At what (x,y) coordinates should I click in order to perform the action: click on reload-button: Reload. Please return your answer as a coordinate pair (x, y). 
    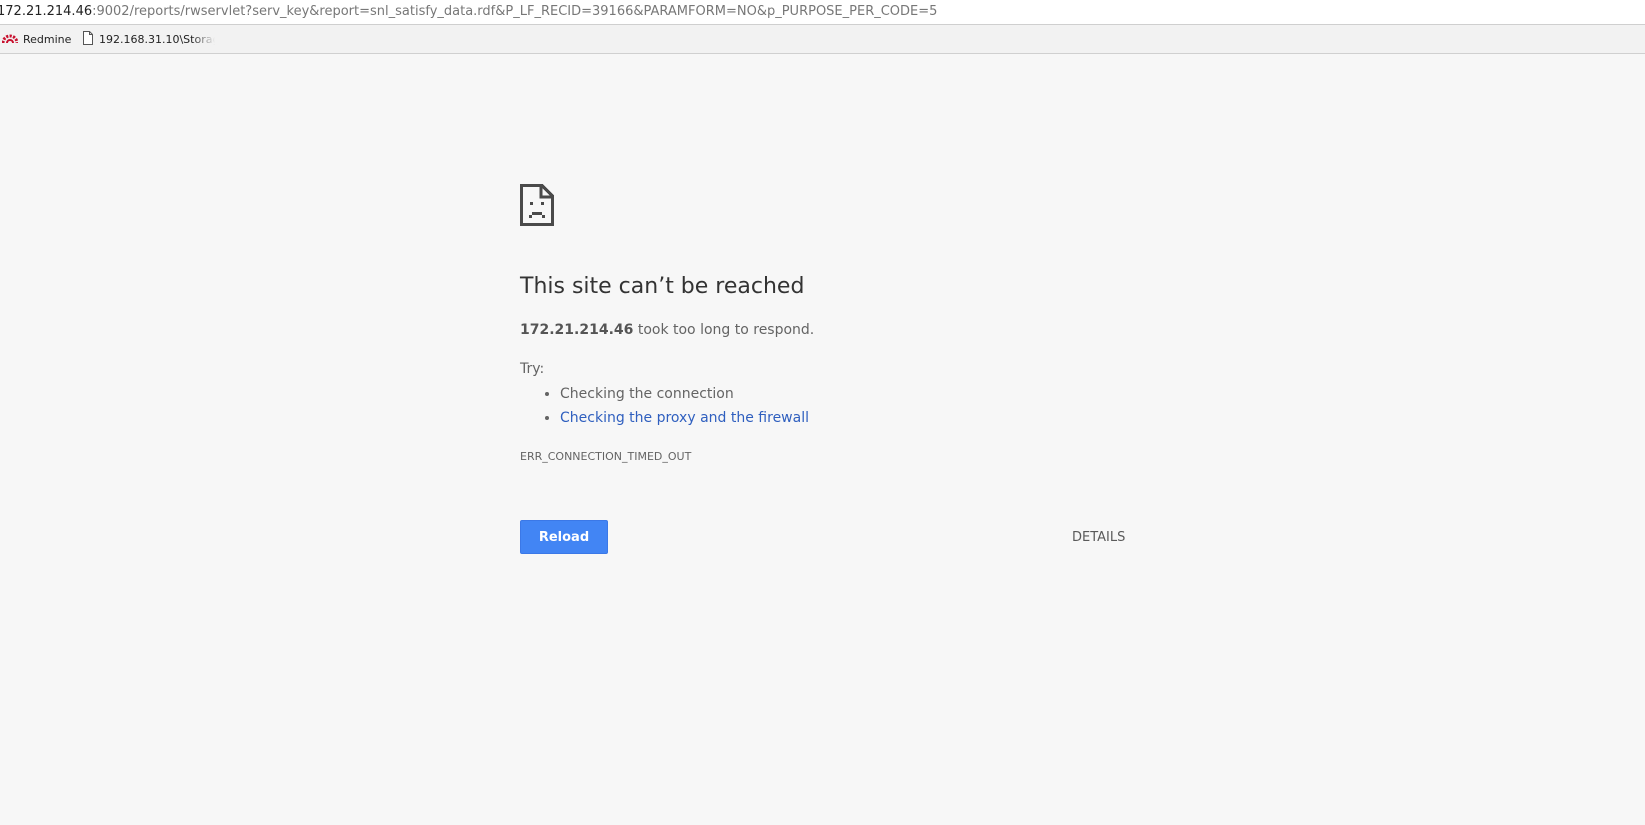
    Looking at the image, I should click on (564, 537).